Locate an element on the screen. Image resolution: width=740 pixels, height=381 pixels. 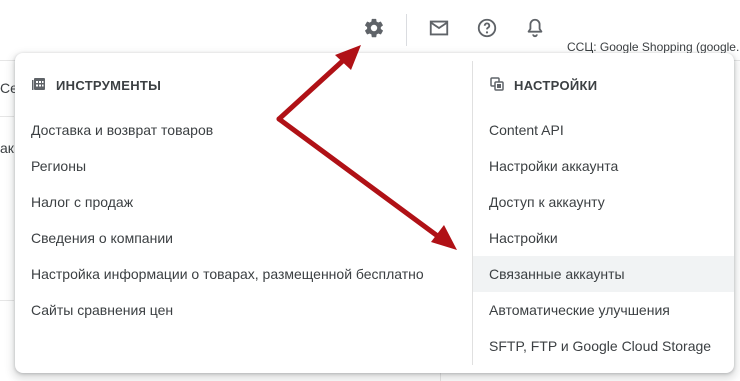
menu-item-sales-tax: Налог с продаж is located at coordinates (243, 202).